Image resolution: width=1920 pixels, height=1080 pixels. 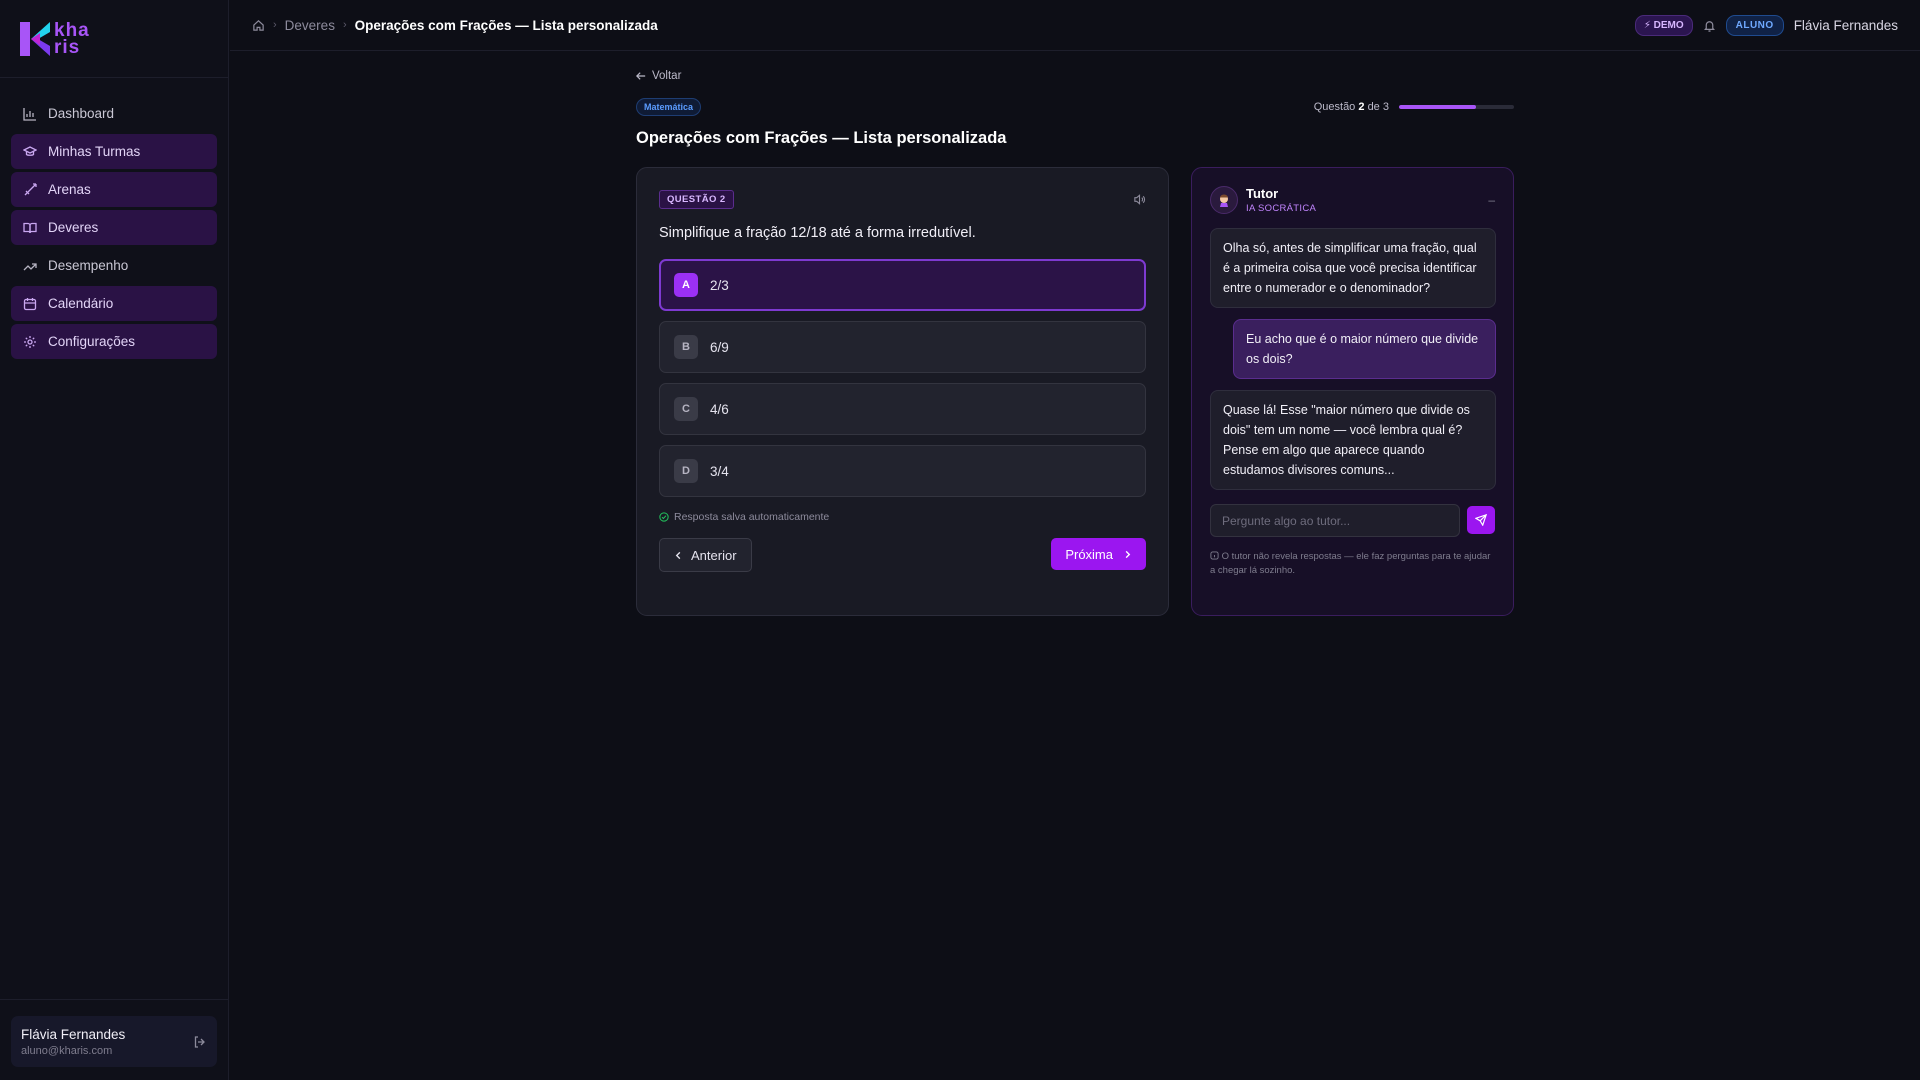 What do you see at coordinates (902, 378) in the screenshot?
I see `answer-options: A 2/3 B 6/9 C 4/6 D 3/4` at bounding box center [902, 378].